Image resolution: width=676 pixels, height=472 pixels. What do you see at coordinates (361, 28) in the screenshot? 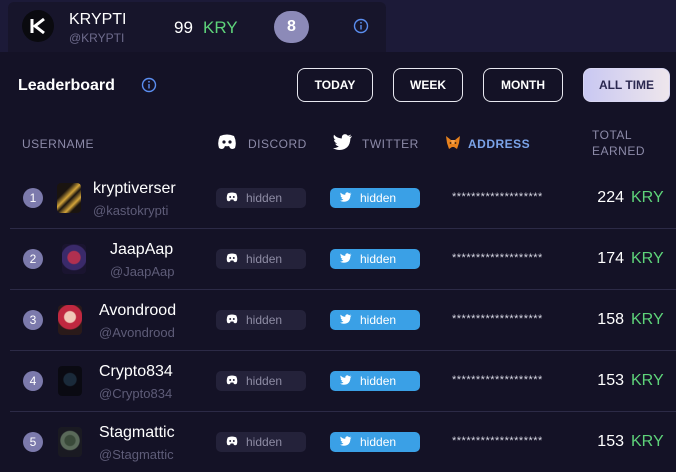
I see `info-icon` at bounding box center [361, 28].